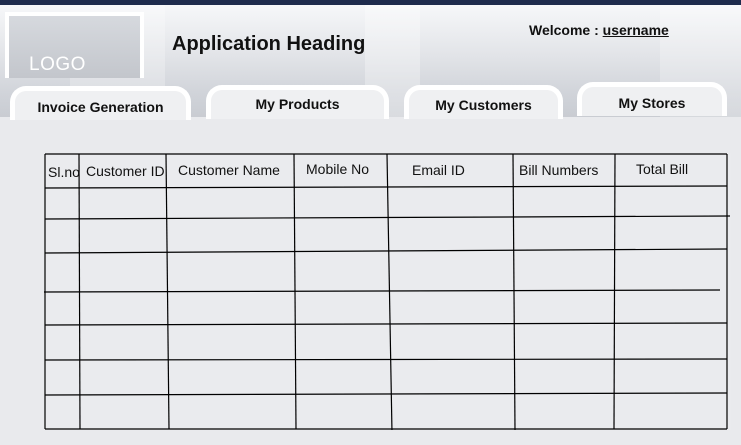 The height and width of the screenshot is (445, 741). I want to click on column-header-total-bill: Total Bill, so click(662, 169).